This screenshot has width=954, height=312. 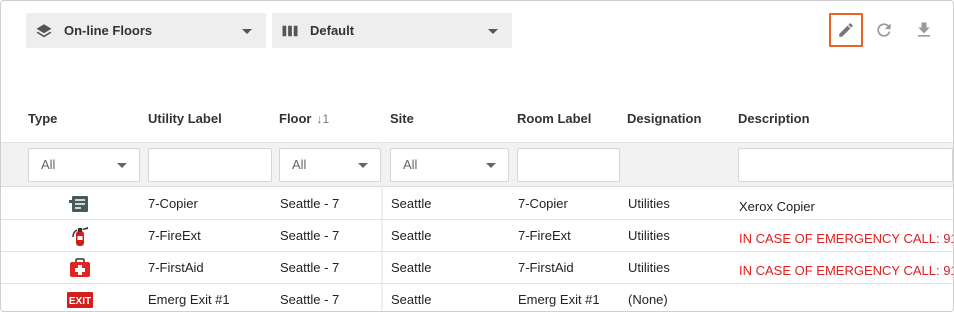 I want to click on floors-dropdown: On-line Floors, so click(x=146, y=30).